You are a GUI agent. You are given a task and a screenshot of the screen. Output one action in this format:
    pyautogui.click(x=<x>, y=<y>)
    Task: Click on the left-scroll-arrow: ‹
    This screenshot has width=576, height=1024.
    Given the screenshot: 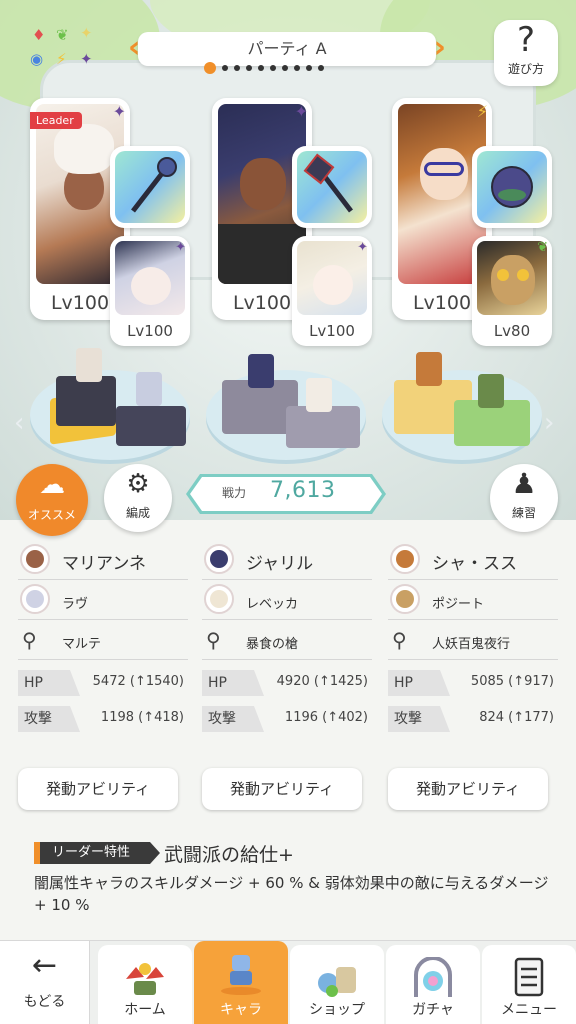 What is the action you would take?
    pyautogui.click(x=19, y=423)
    